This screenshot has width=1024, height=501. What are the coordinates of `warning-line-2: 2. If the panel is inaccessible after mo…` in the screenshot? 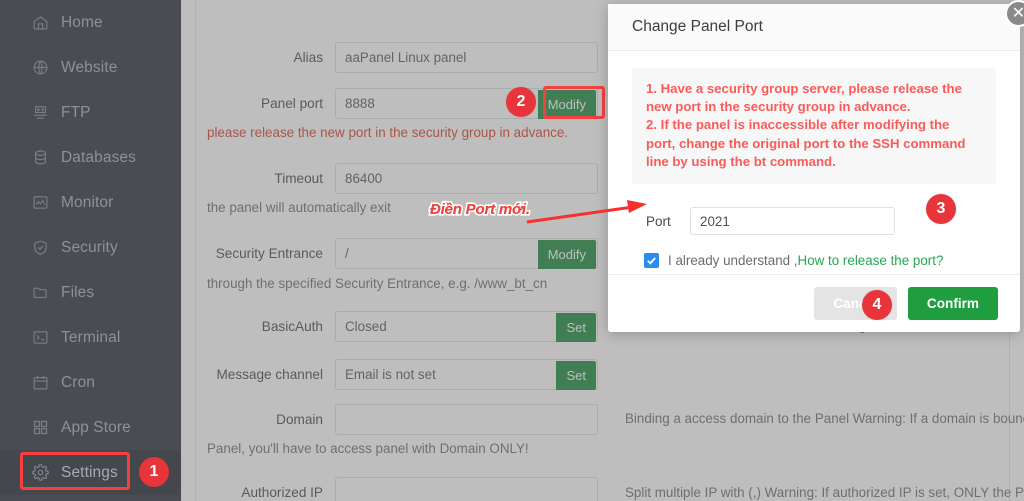 It's located at (806, 143).